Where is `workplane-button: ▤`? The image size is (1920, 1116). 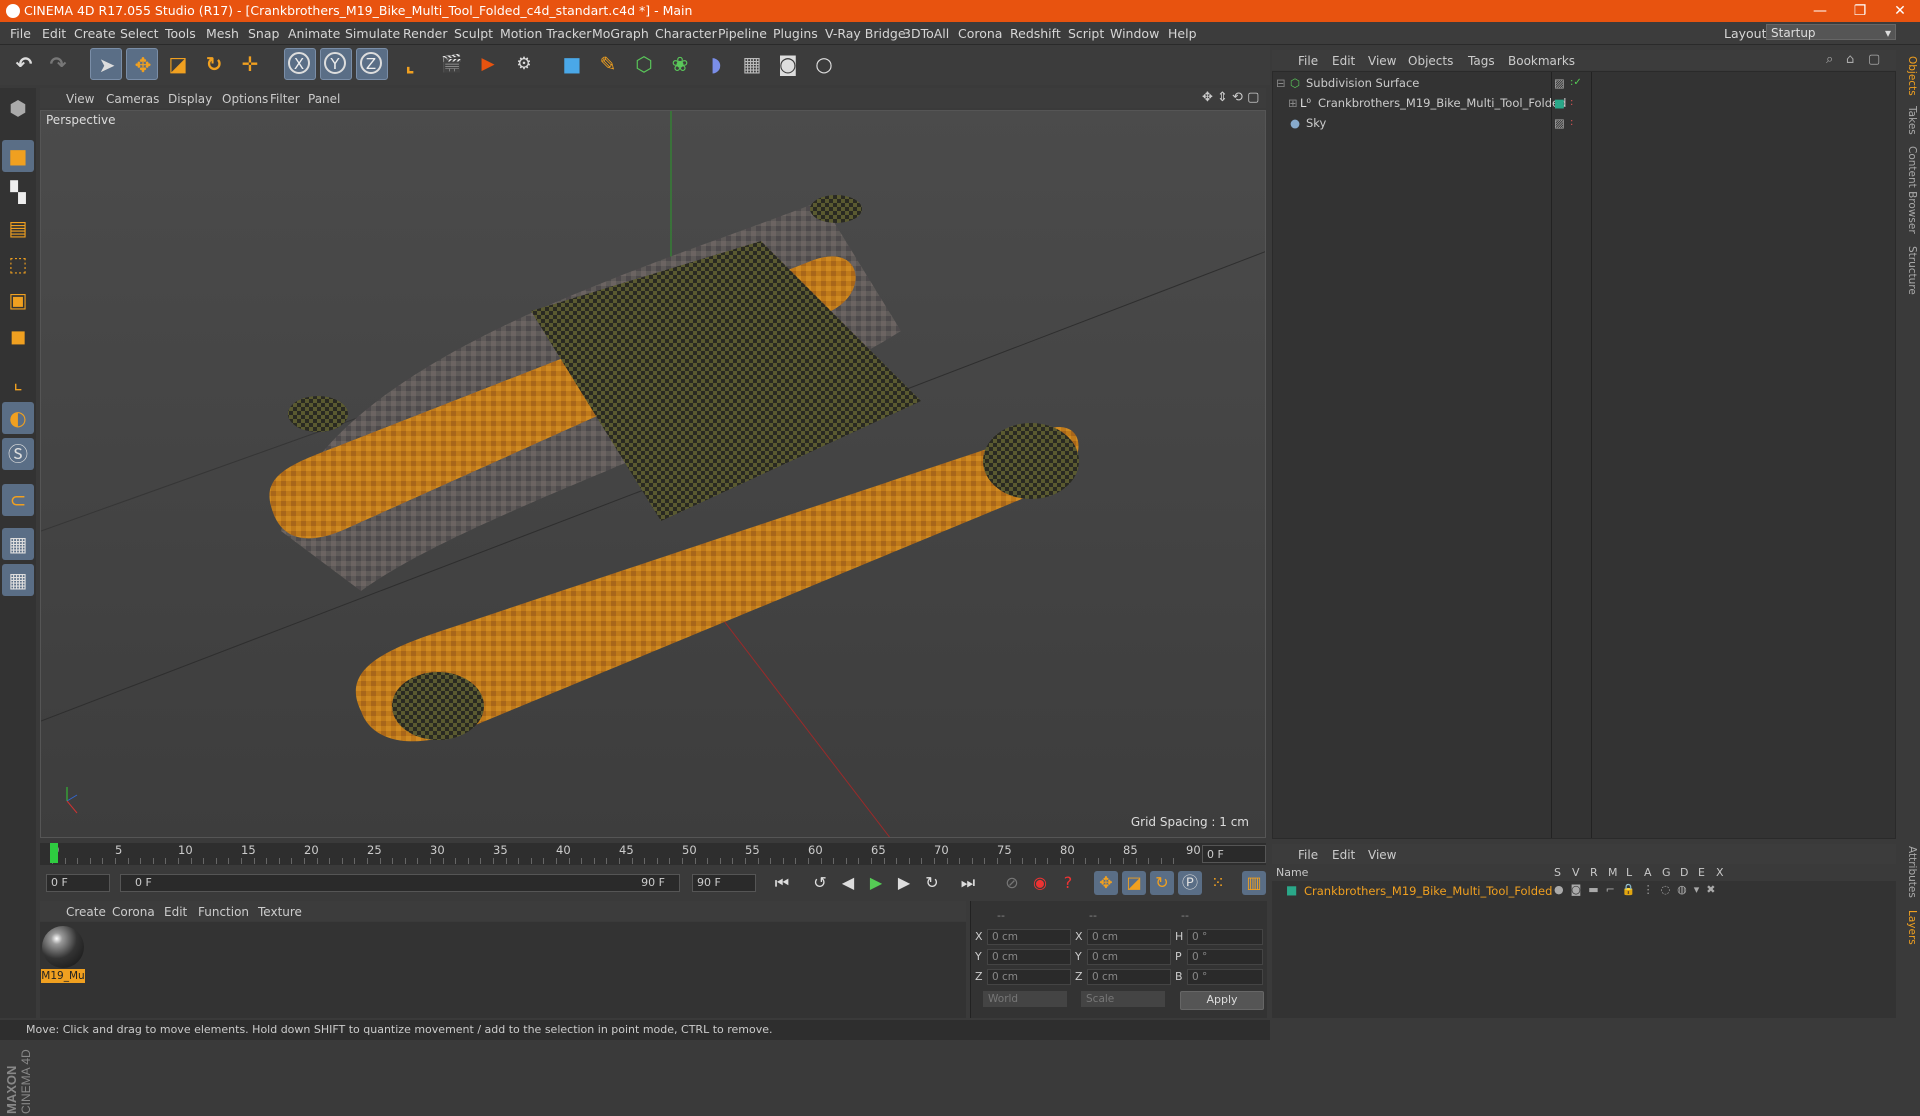
workplane-button: ▤ is located at coordinates (18, 228).